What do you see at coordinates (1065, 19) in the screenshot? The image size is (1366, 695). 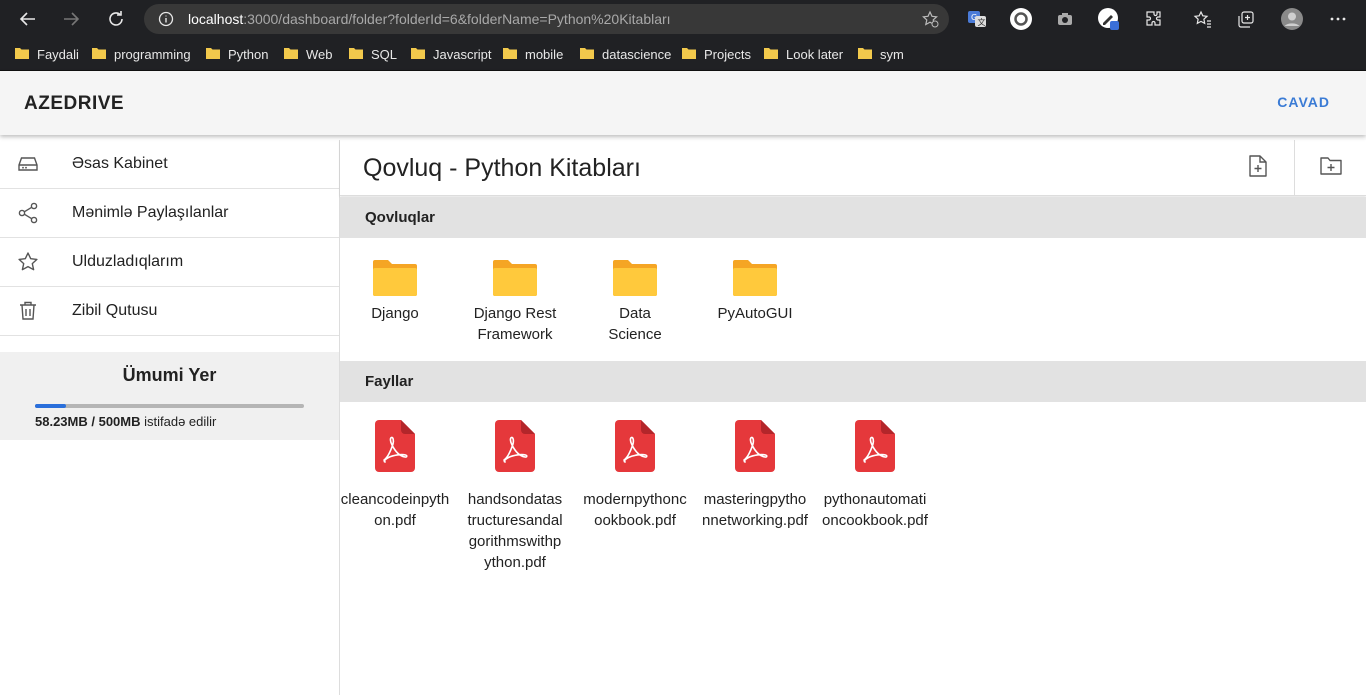 I see `camera-icon` at bounding box center [1065, 19].